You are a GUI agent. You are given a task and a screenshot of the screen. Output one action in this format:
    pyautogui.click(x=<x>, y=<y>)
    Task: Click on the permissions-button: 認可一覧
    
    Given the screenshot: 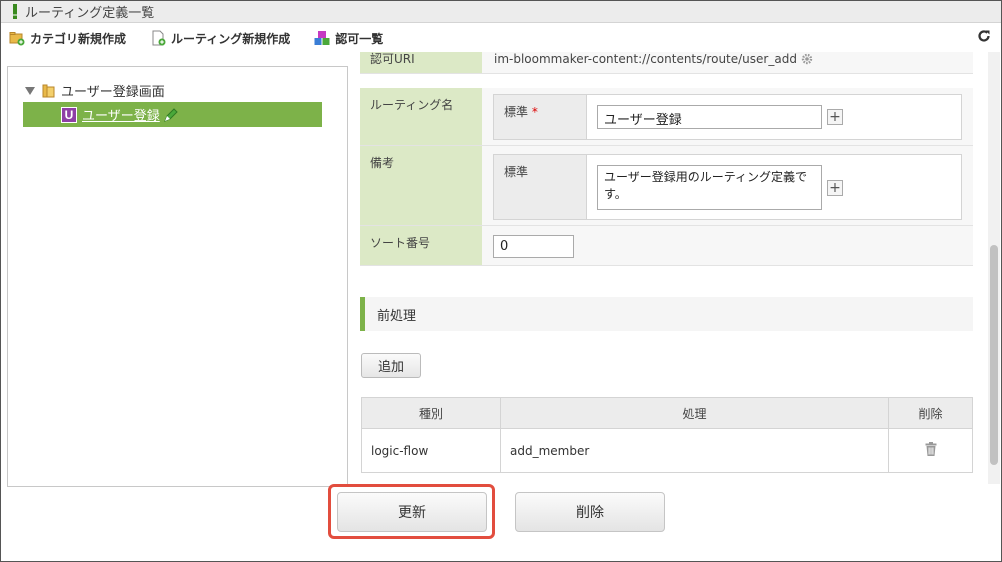 What is the action you would take?
    pyautogui.click(x=348, y=38)
    